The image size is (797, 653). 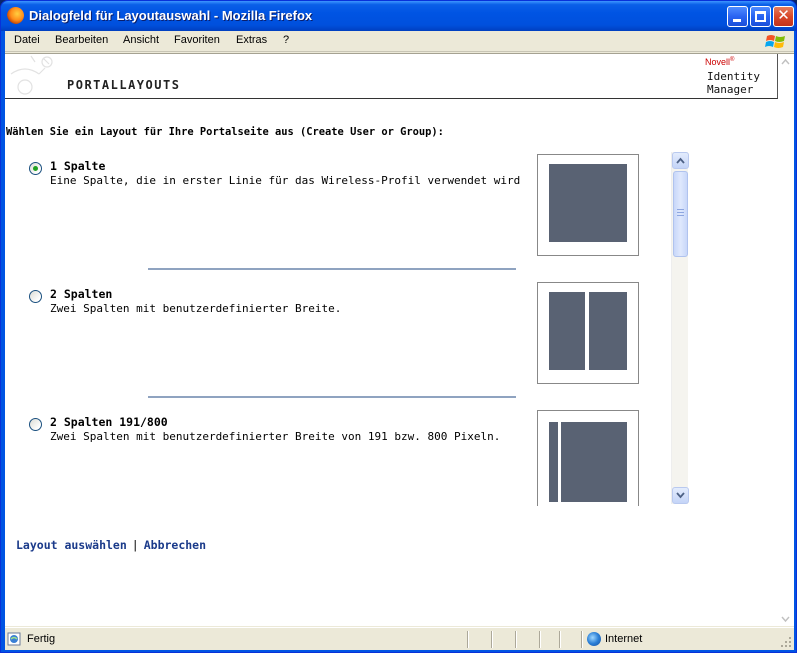 What do you see at coordinates (197, 40) in the screenshot?
I see `menu-favoriten: Favoriten` at bounding box center [197, 40].